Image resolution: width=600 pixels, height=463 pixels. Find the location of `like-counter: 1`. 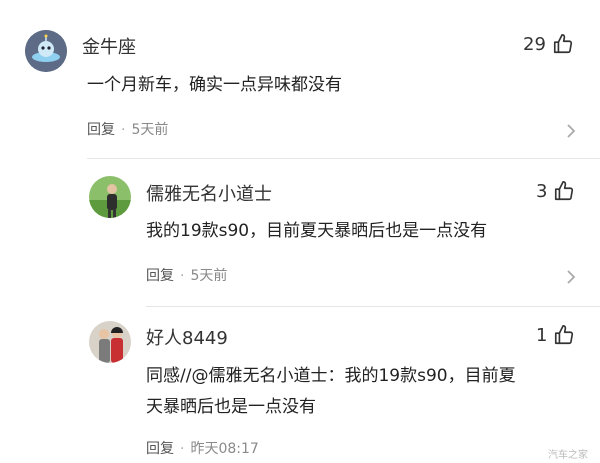

like-counter: 1 is located at coordinates (555, 335).